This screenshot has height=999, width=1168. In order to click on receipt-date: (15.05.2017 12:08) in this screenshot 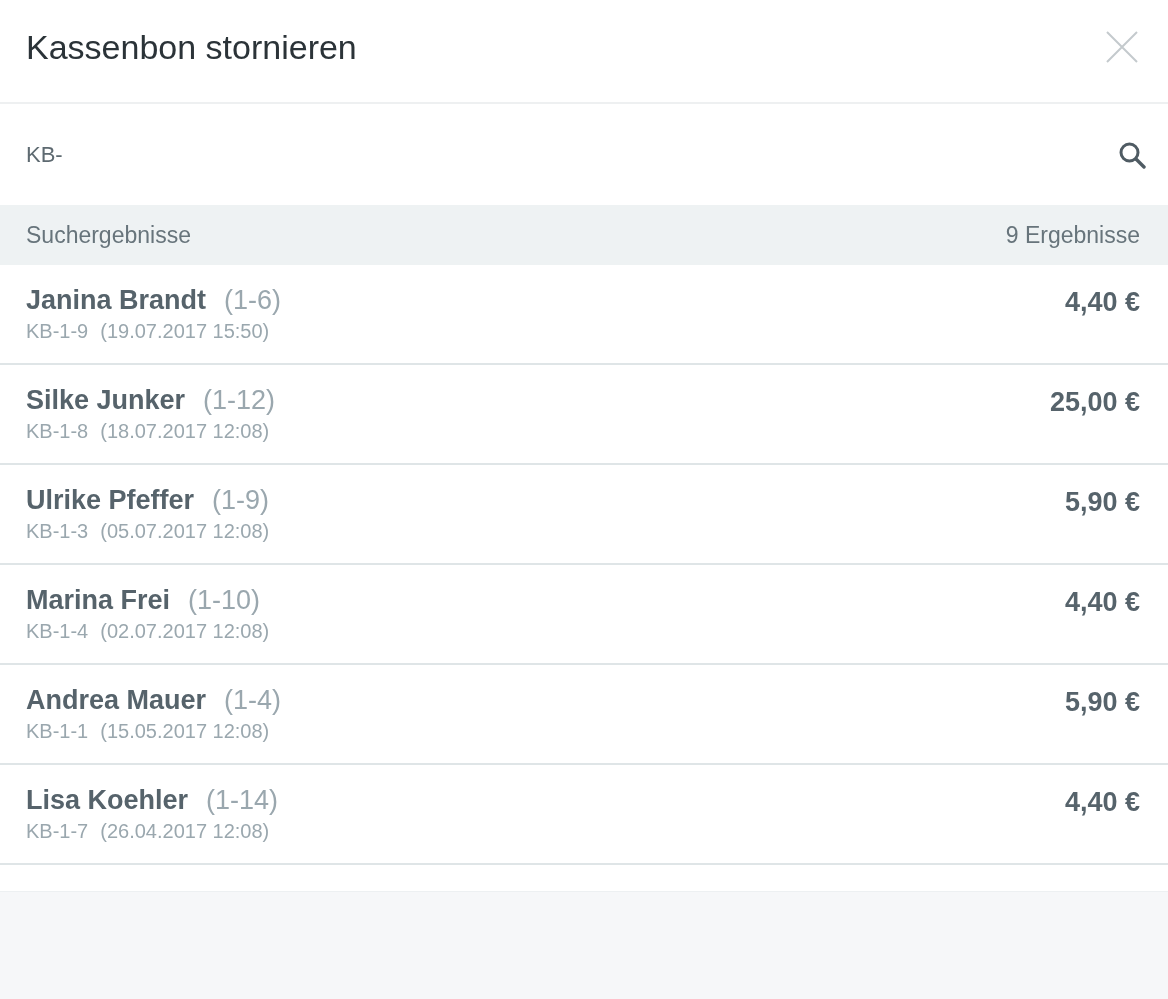, I will do `click(185, 731)`.